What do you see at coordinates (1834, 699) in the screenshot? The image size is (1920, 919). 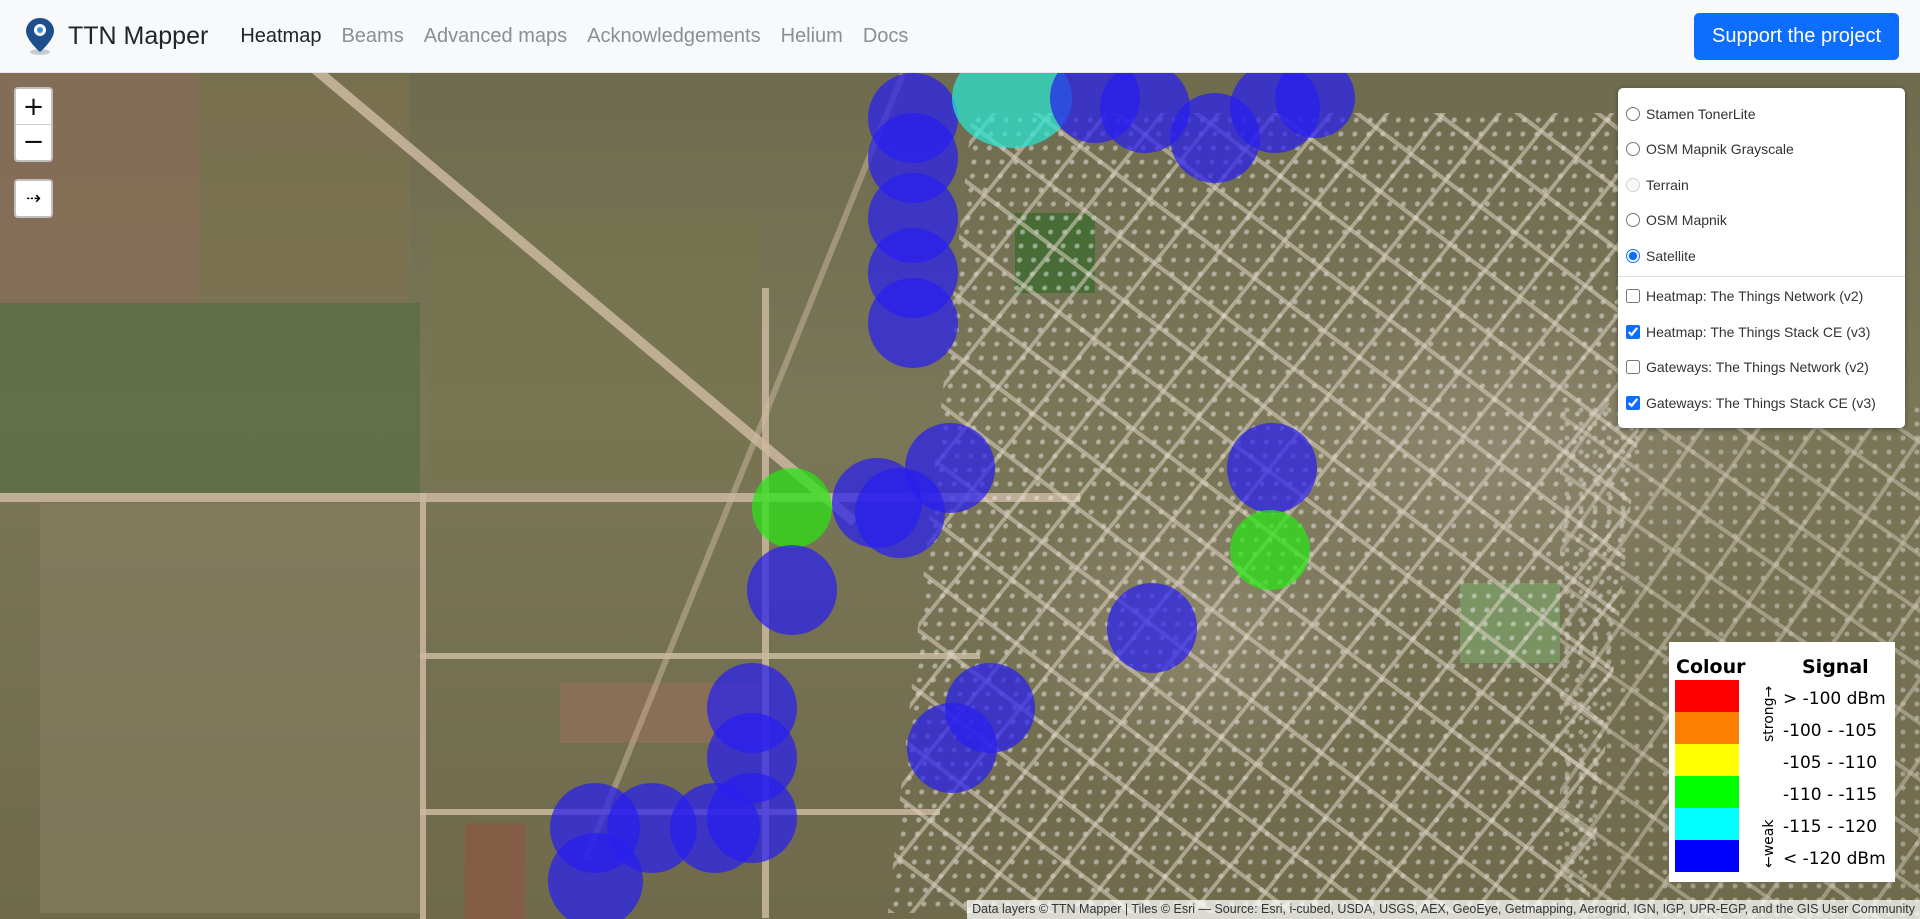 I see `legend-range: > -100 dBm` at bounding box center [1834, 699].